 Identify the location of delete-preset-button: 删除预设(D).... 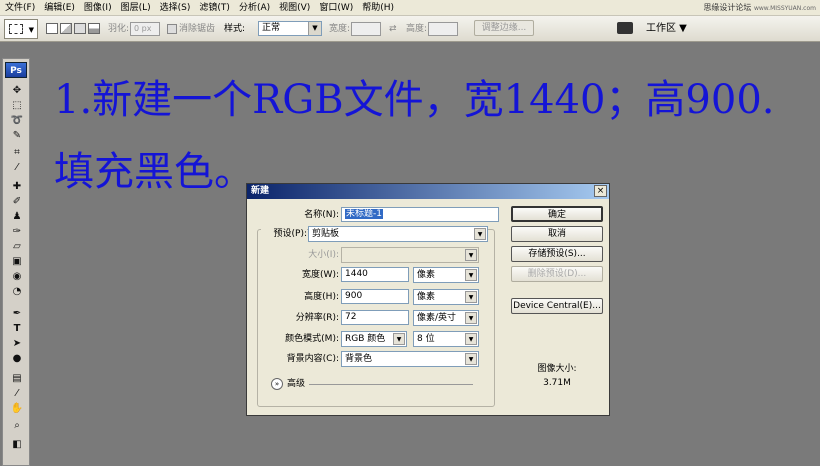
(557, 274).